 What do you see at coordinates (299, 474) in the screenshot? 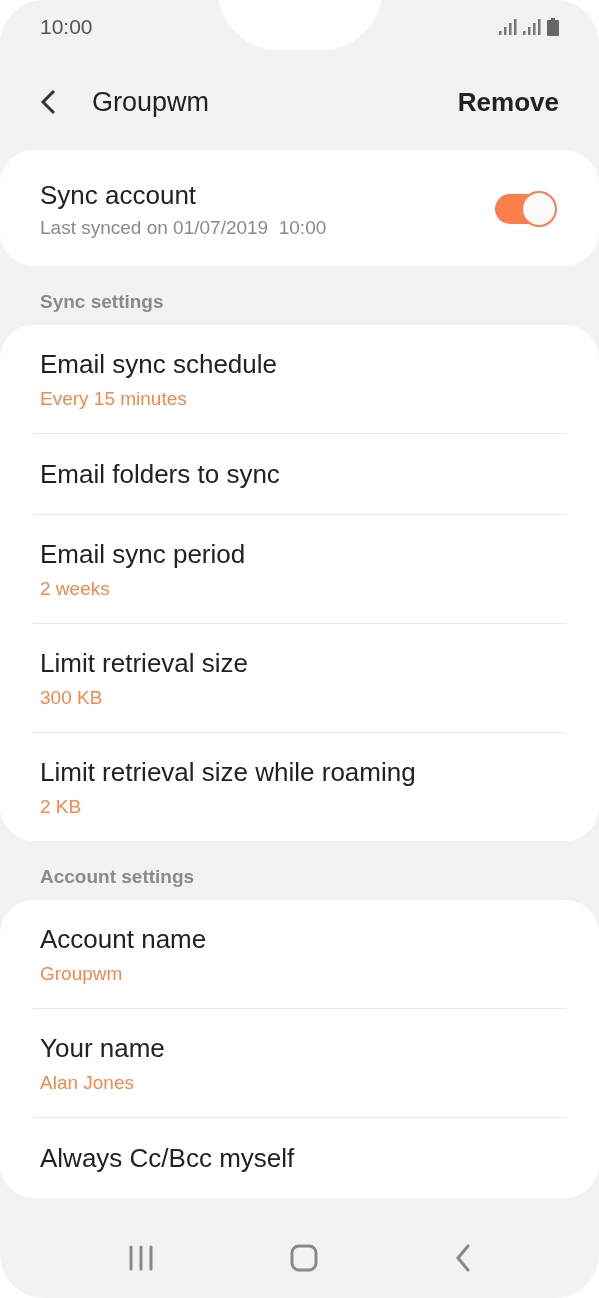
I see `setting-item: Email folders to sync` at bounding box center [299, 474].